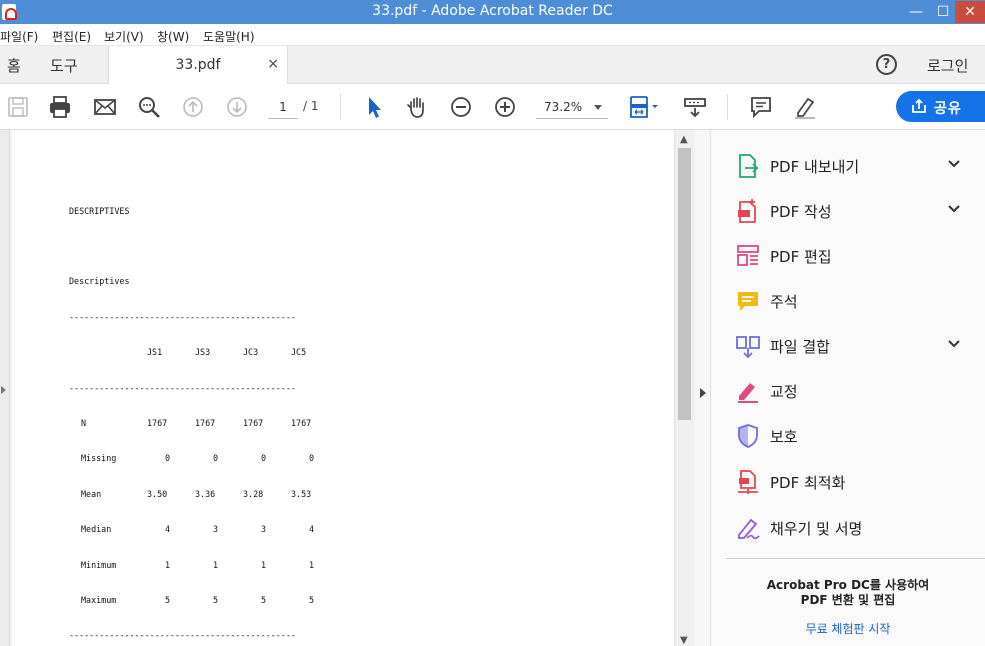 The height and width of the screenshot is (646, 985). Describe the element at coordinates (149, 107) in the screenshot. I see `find-icon` at that location.